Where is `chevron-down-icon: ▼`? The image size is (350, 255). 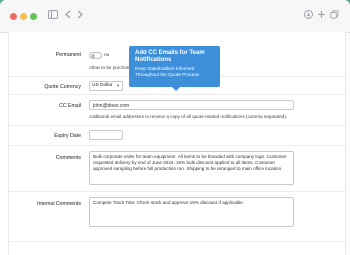 chevron-down-icon: ▼ is located at coordinates (118, 85).